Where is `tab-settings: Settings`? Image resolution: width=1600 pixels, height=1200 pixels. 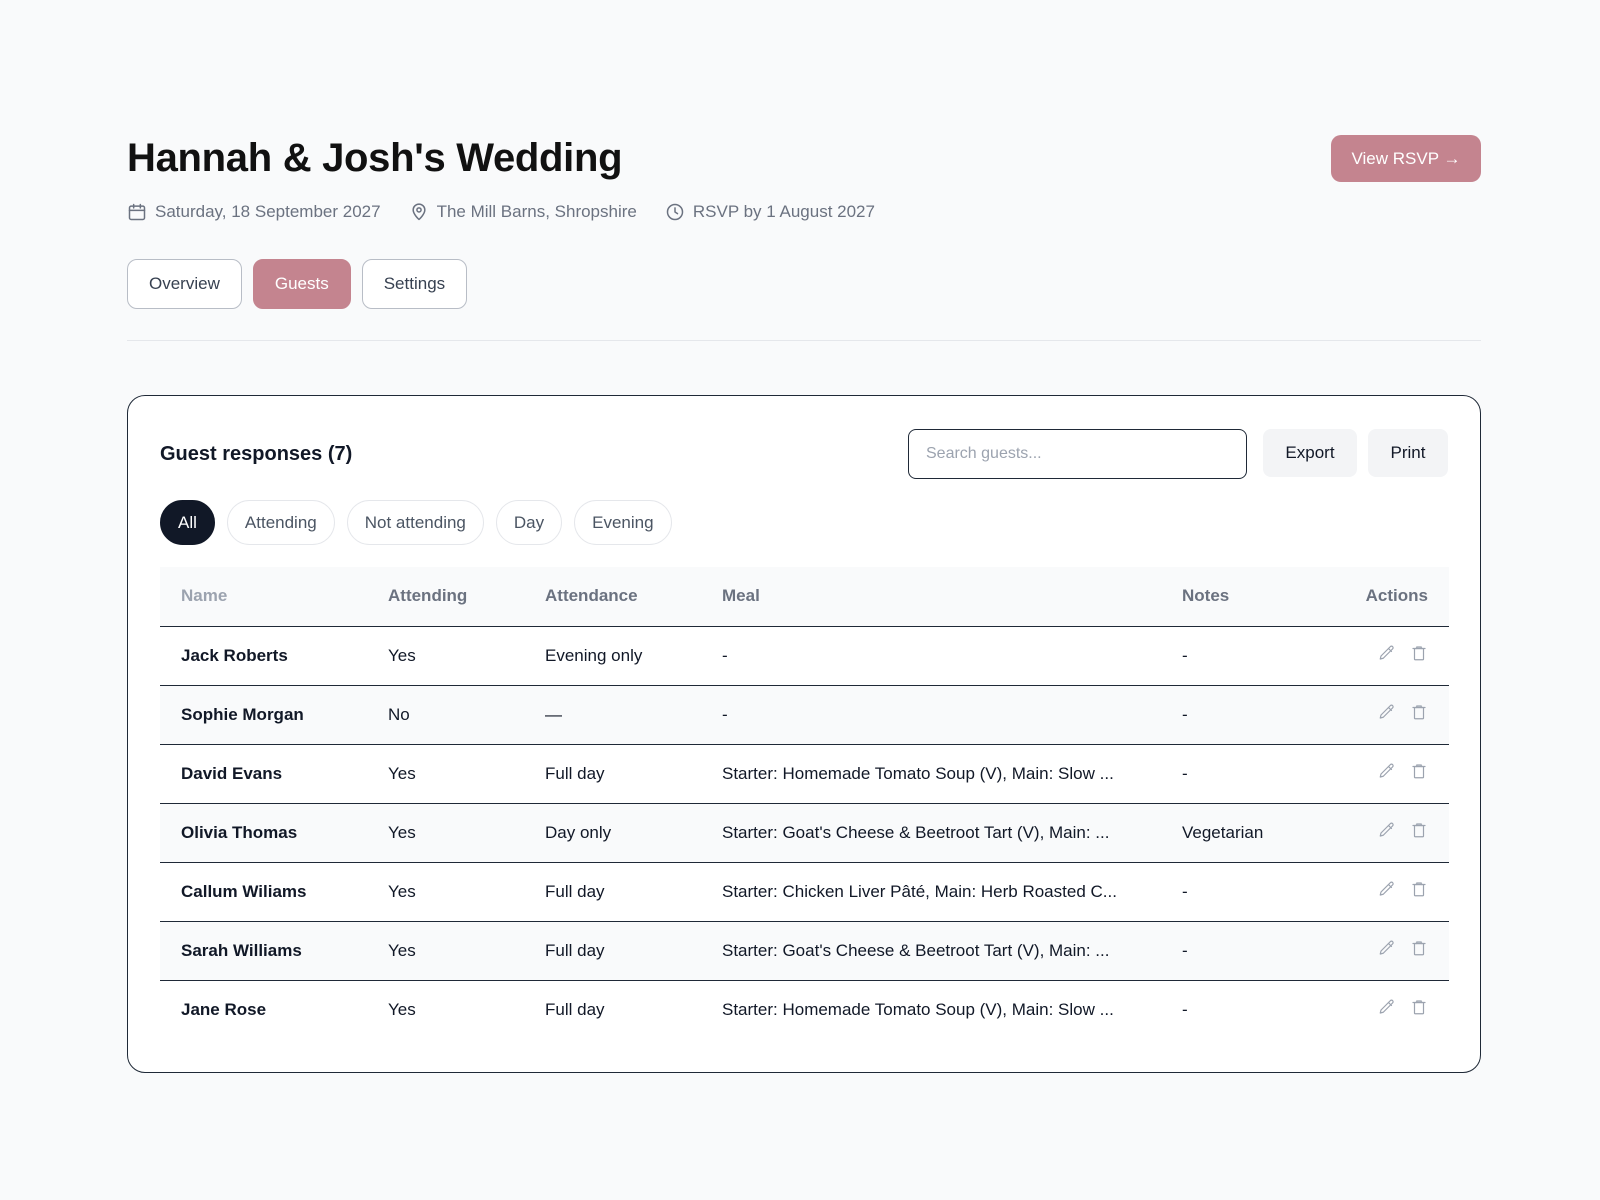
tab-settings: Settings is located at coordinates (414, 284).